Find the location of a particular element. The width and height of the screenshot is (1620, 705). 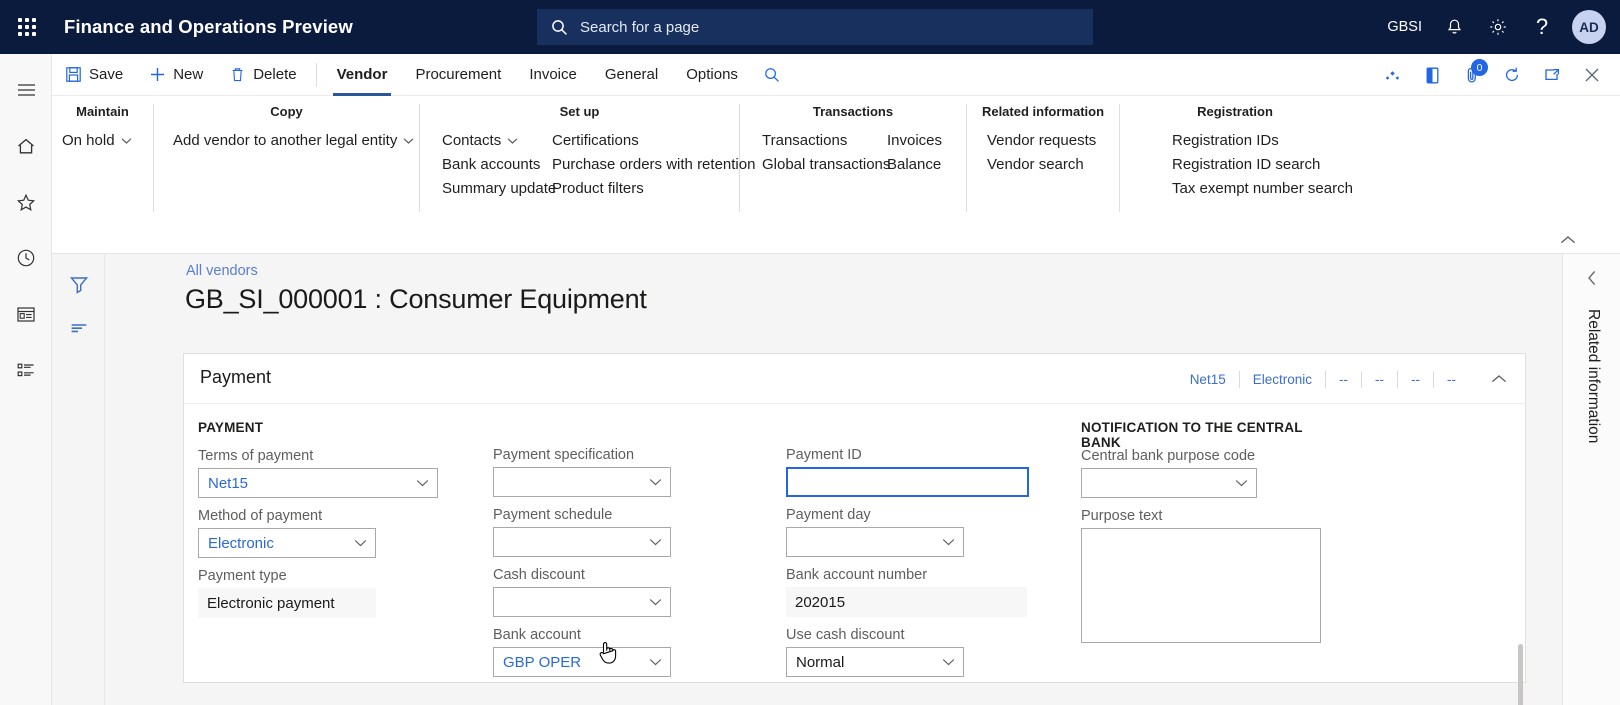

summary-method-of-payment: Electronic is located at coordinates (1282, 379).